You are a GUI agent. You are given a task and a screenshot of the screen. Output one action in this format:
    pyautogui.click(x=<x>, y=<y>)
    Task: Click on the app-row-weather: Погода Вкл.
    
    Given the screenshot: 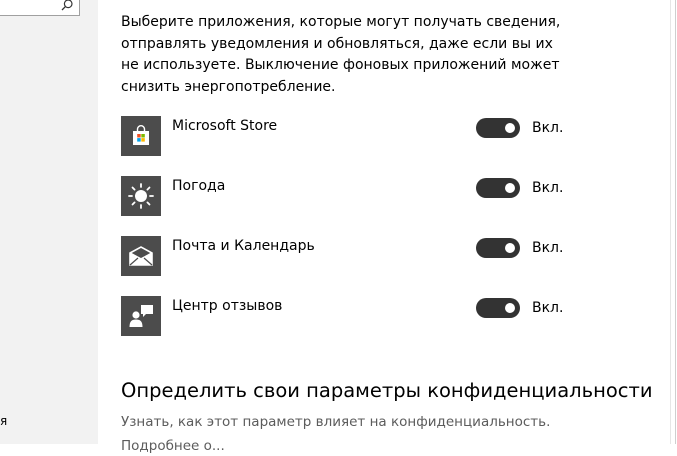 What is the action you would take?
    pyautogui.click(x=346, y=196)
    